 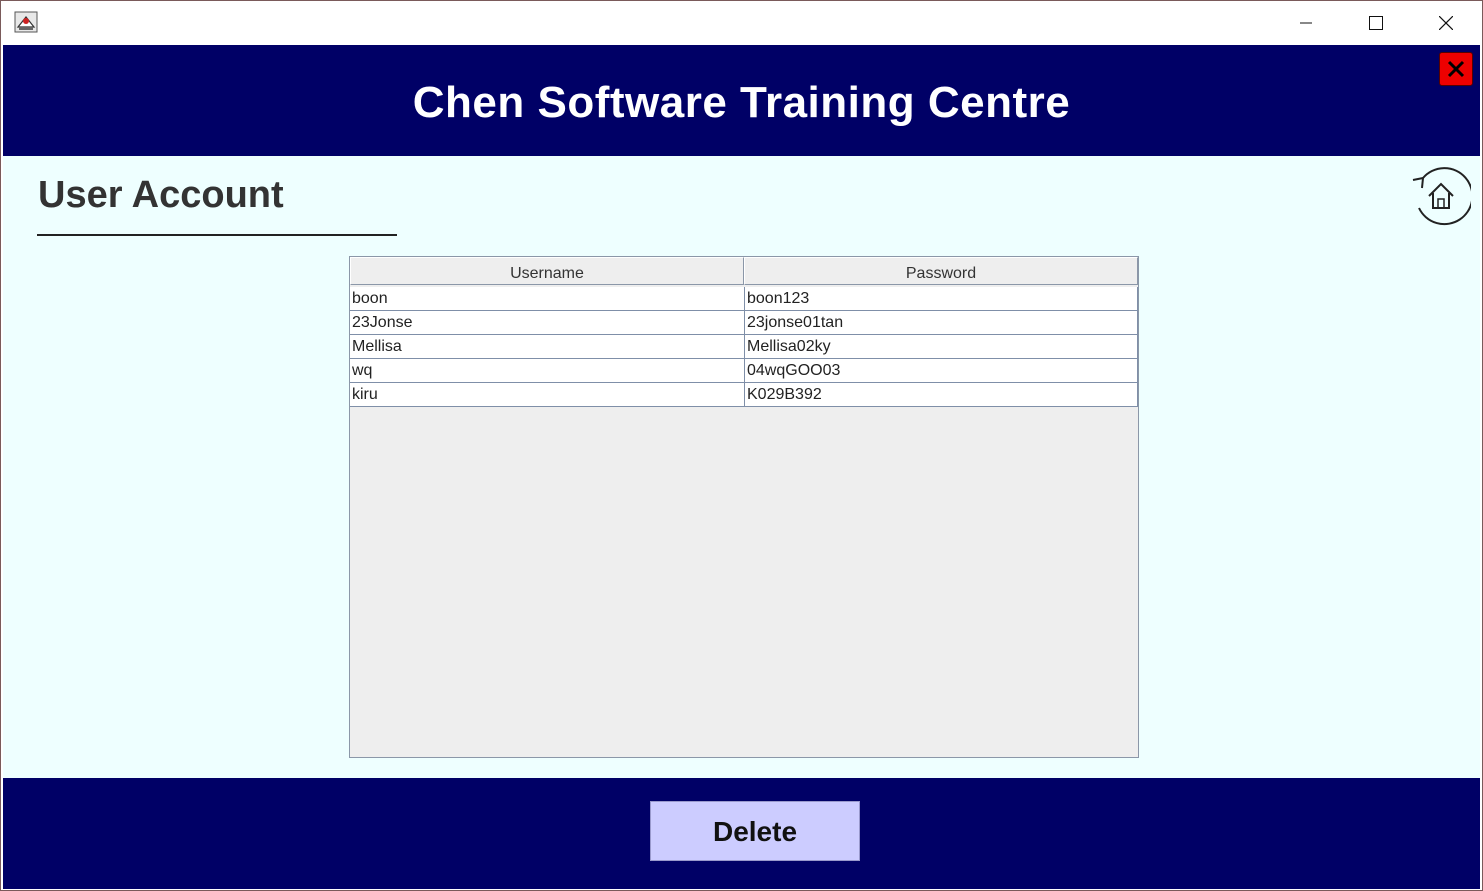 I want to click on exit-button, so click(x=1456, y=69).